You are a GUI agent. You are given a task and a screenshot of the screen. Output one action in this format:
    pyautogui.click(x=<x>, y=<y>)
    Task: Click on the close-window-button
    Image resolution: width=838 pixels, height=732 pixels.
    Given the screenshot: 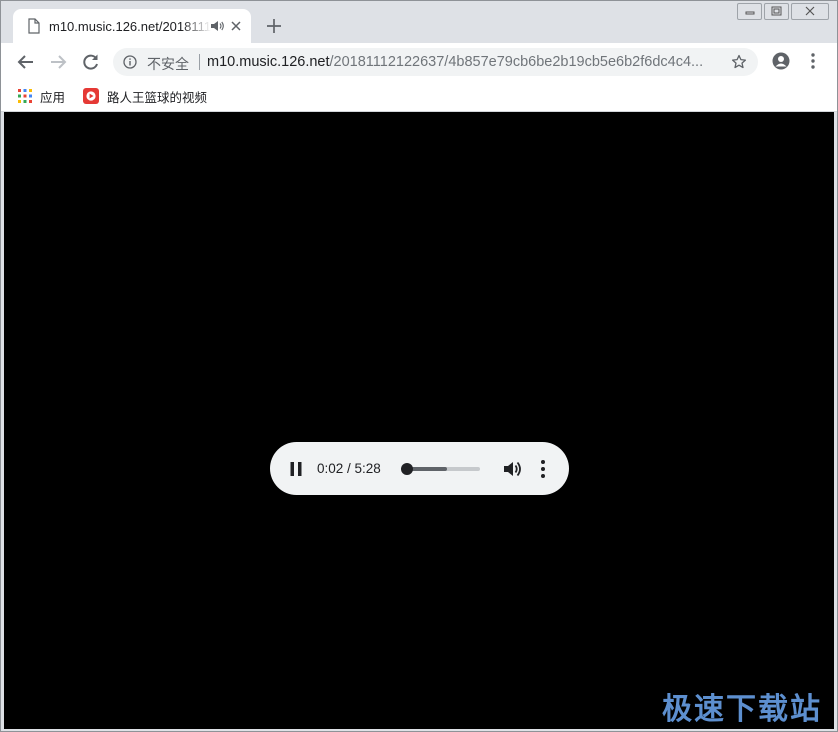 What is the action you would take?
    pyautogui.click(x=810, y=11)
    